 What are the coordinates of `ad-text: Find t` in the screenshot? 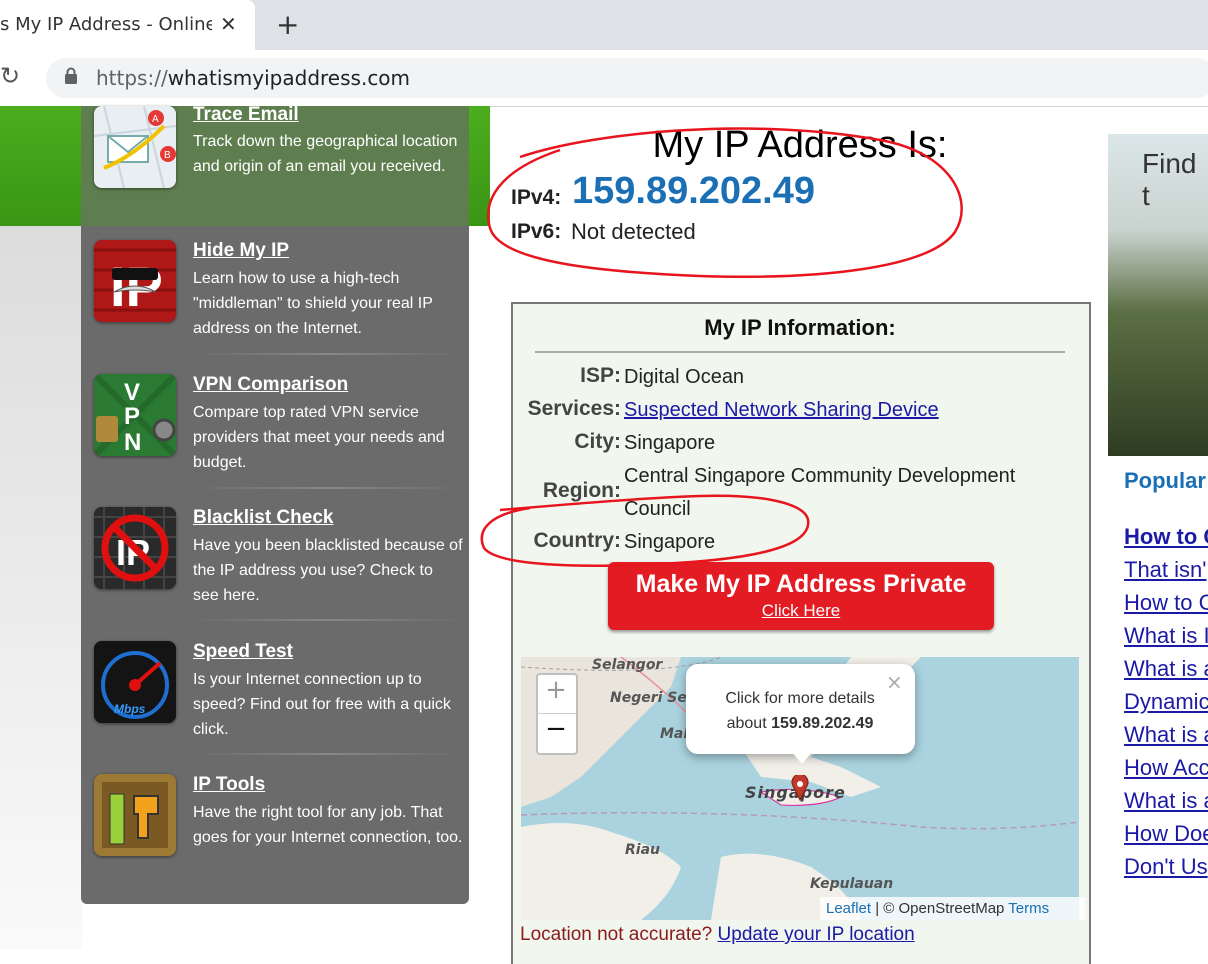 It's located at (1175, 180).